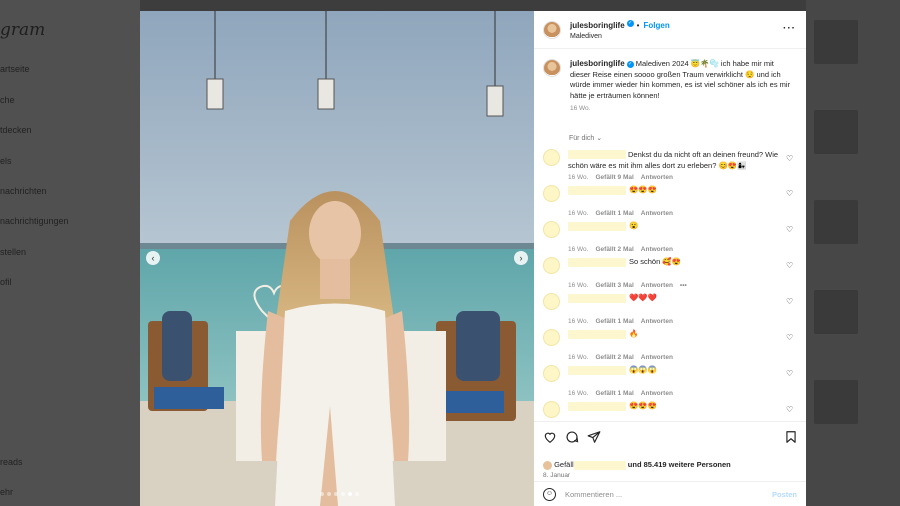 The width and height of the screenshot is (900, 506). What do you see at coordinates (549, 494) in the screenshot?
I see `emoji-picker-icon: ☺` at bounding box center [549, 494].